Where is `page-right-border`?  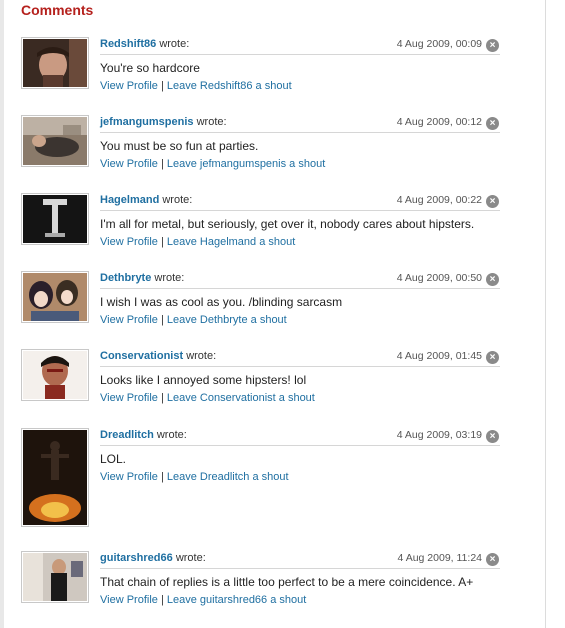 page-right-border is located at coordinates (545, 314).